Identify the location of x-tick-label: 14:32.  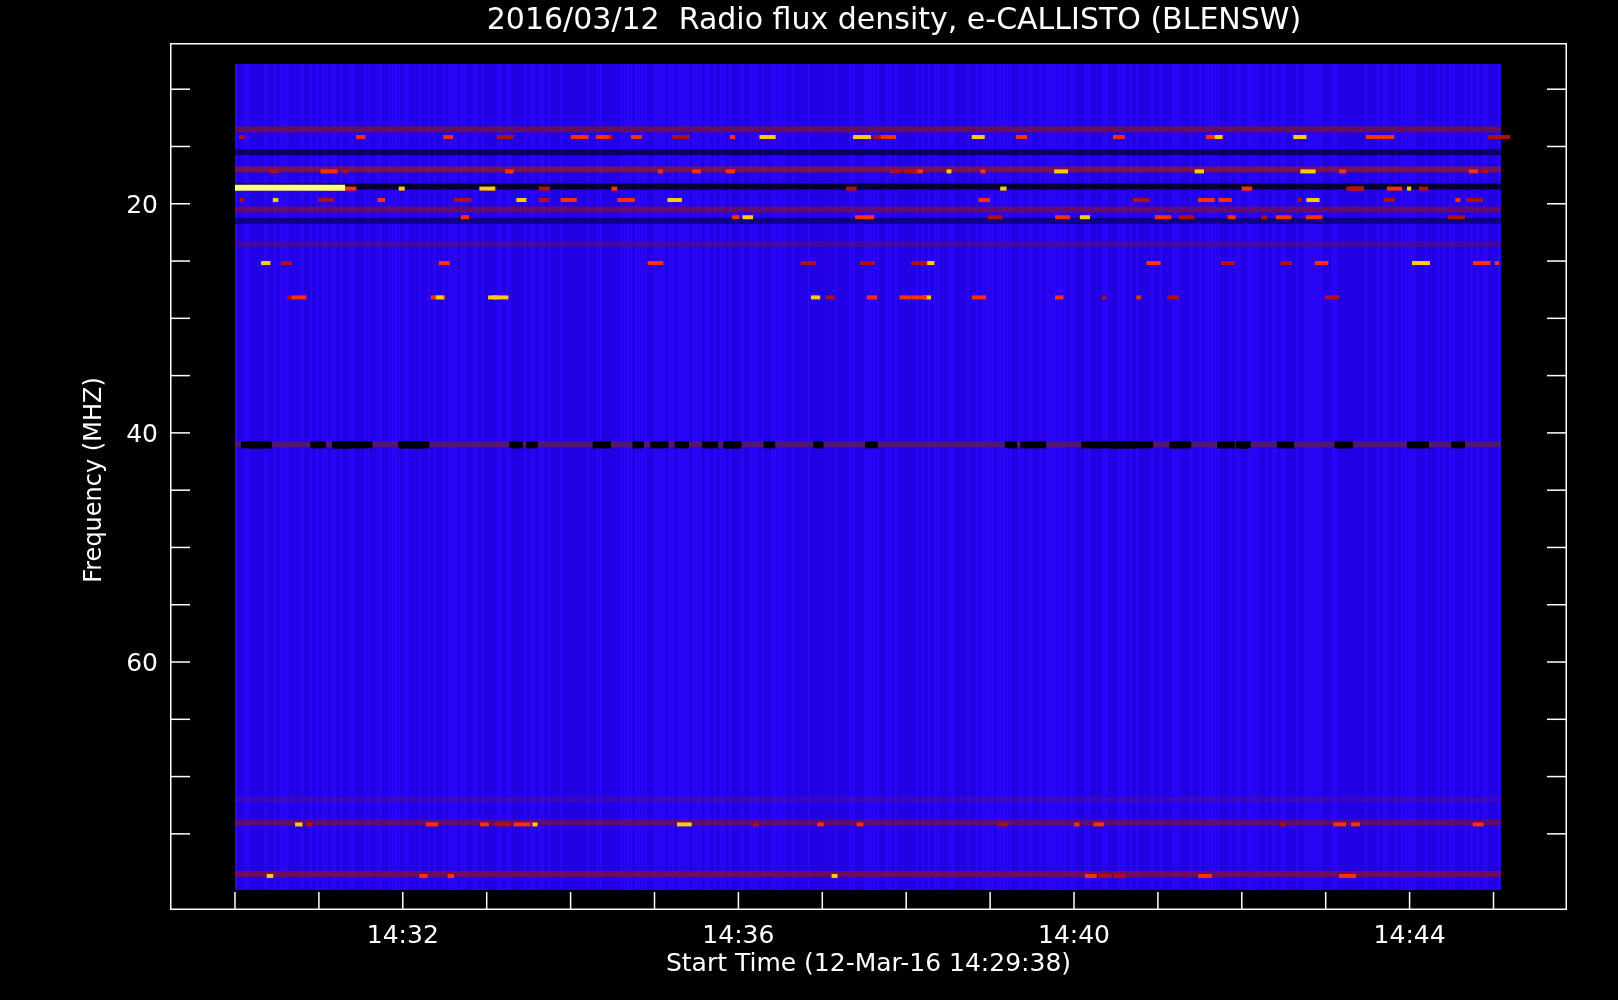
(402, 934).